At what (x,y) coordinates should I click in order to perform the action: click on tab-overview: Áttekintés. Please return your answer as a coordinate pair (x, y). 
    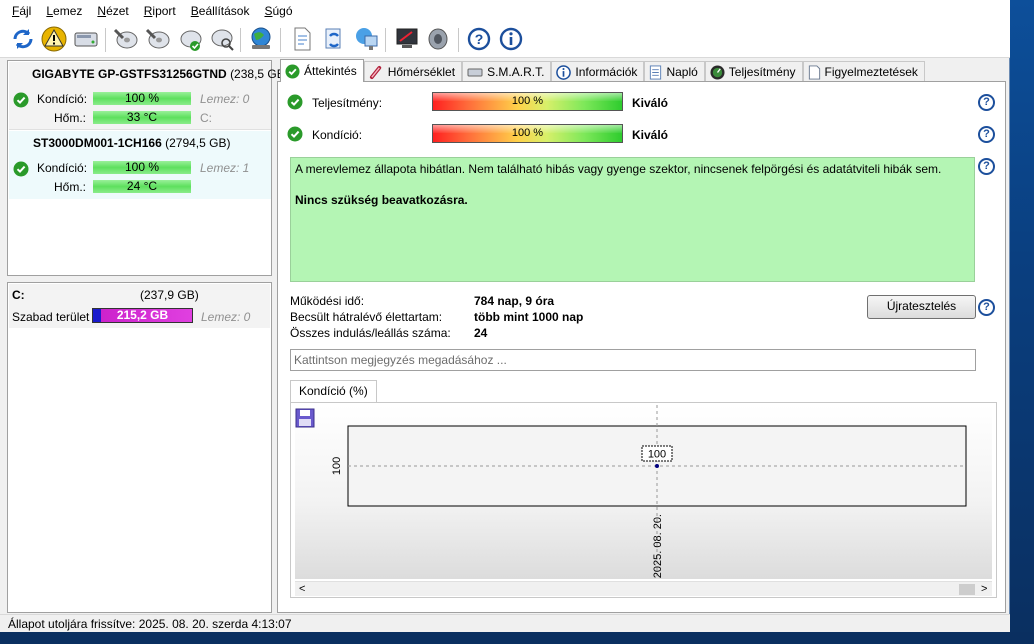
    Looking at the image, I should click on (322, 70).